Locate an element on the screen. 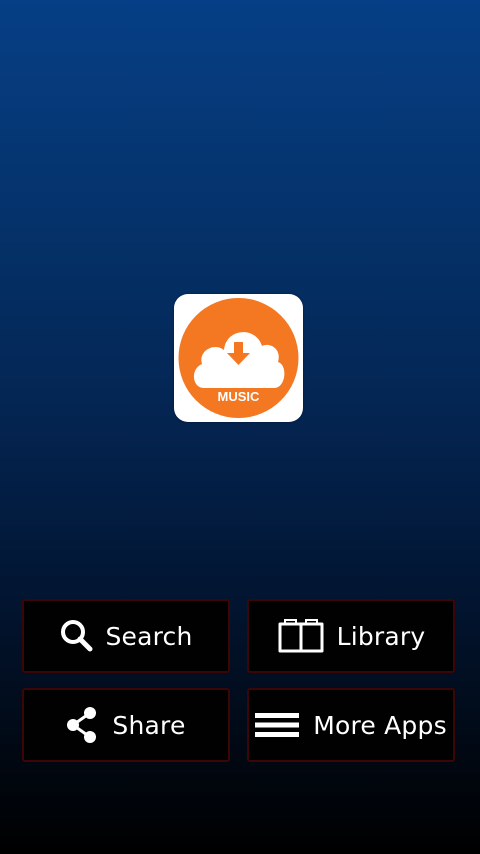  share-label: Share is located at coordinates (149, 725).